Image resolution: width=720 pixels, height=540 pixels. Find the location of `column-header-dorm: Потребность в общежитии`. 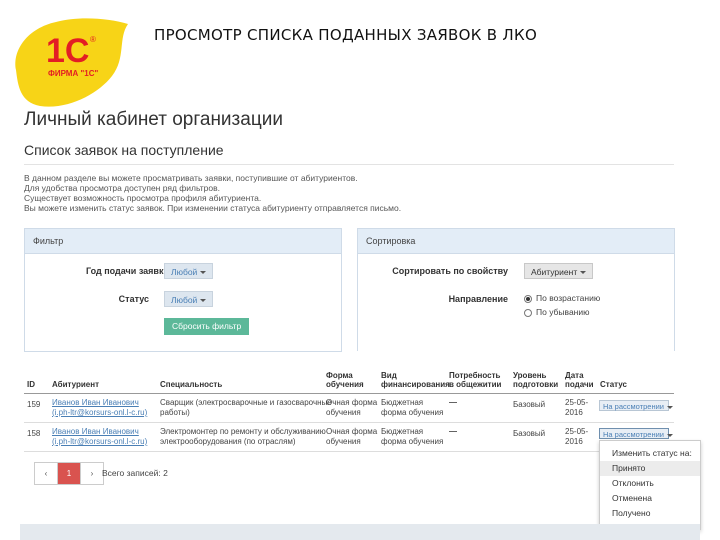

column-header-dorm: Потребность в общежитии is located at coordinates (475, 380).